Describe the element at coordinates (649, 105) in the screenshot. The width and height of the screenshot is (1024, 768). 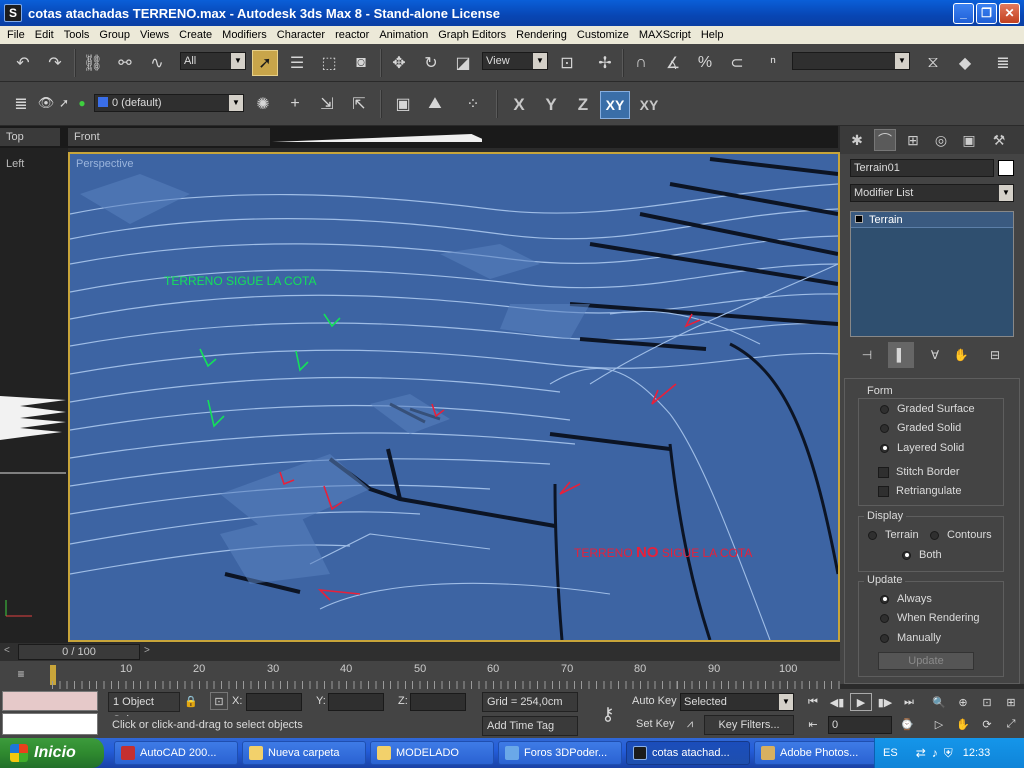
I see `axis-constraint-button: XY` at that location.